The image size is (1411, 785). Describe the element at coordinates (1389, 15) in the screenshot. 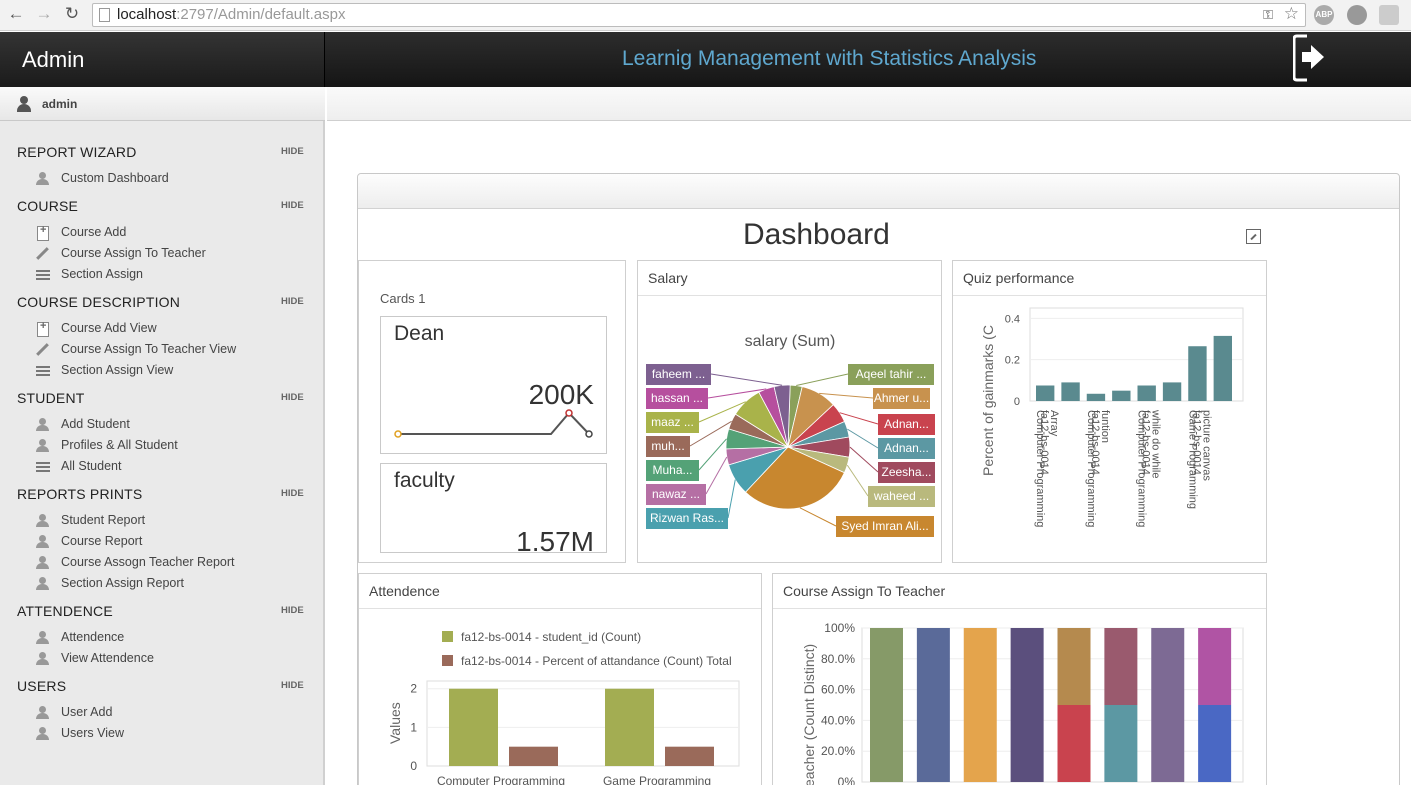

I see `shield-extension-icon` at that location.